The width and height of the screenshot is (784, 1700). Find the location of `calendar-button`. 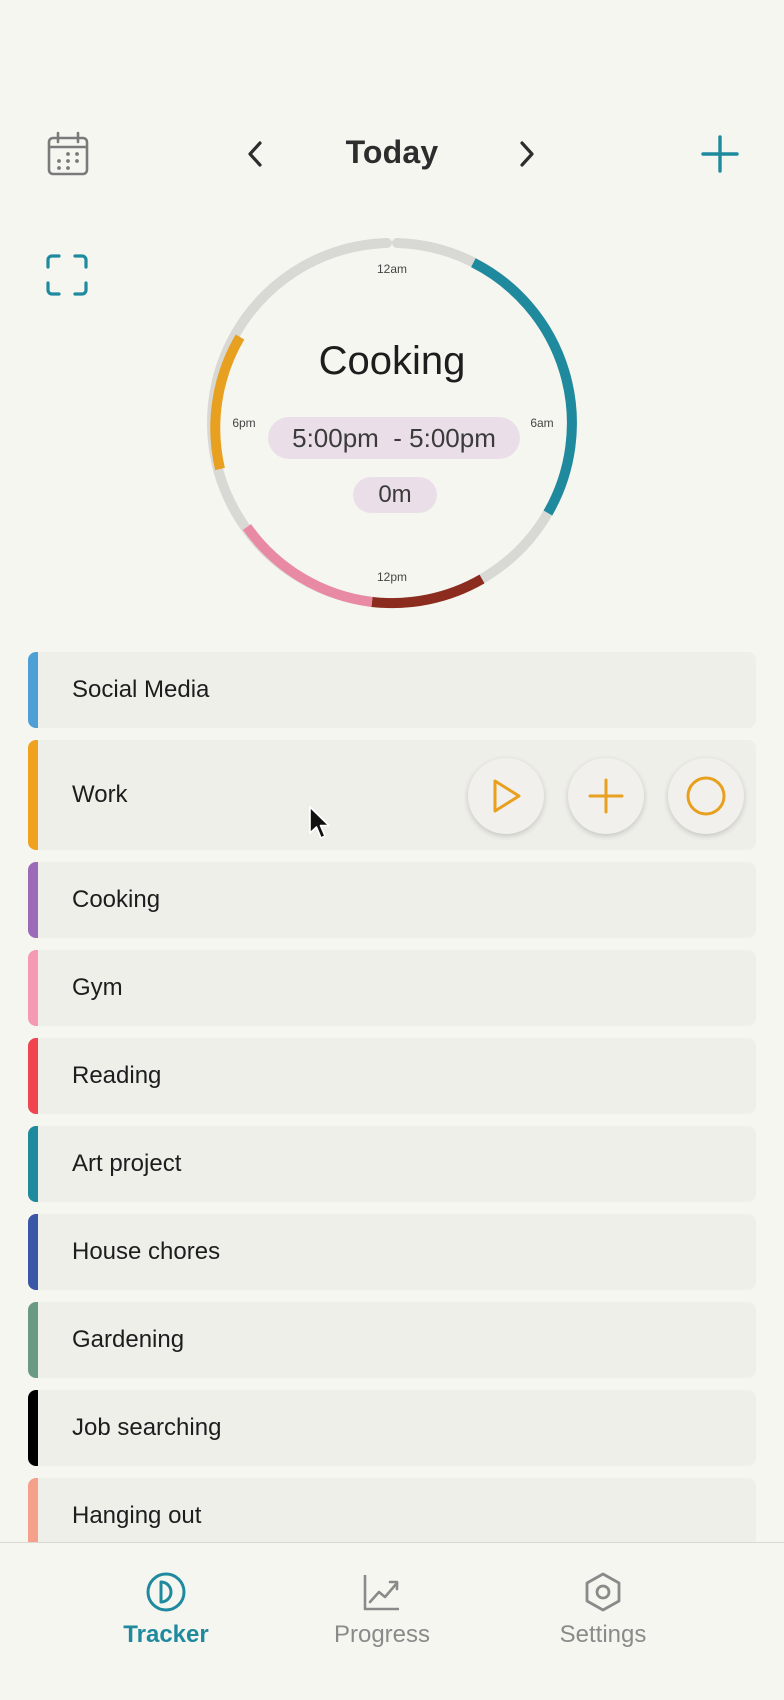

calendar-button is located at coordinates (68, 154).